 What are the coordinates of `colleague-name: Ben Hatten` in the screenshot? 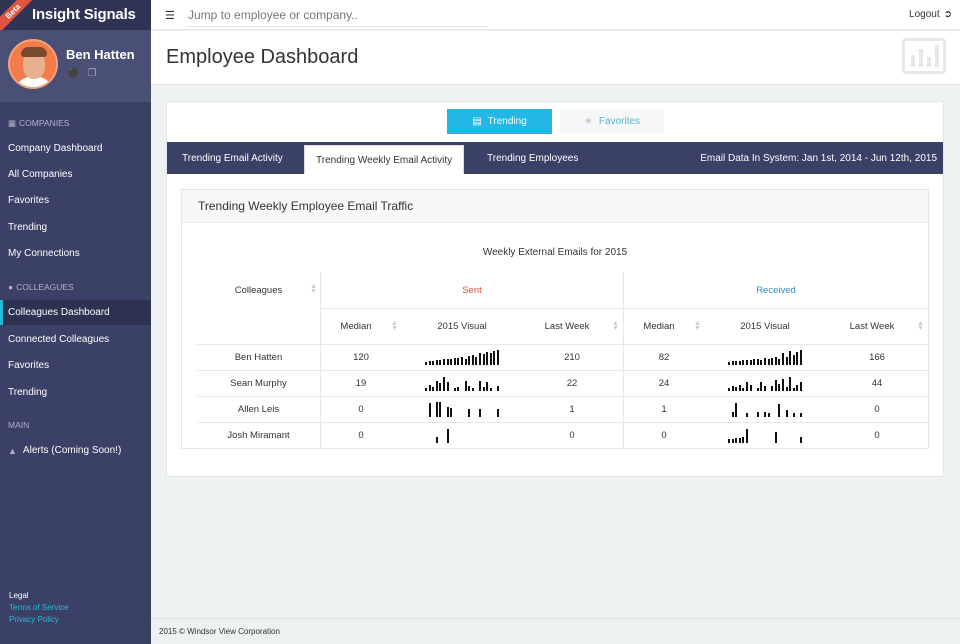 It's located at (258, 357).